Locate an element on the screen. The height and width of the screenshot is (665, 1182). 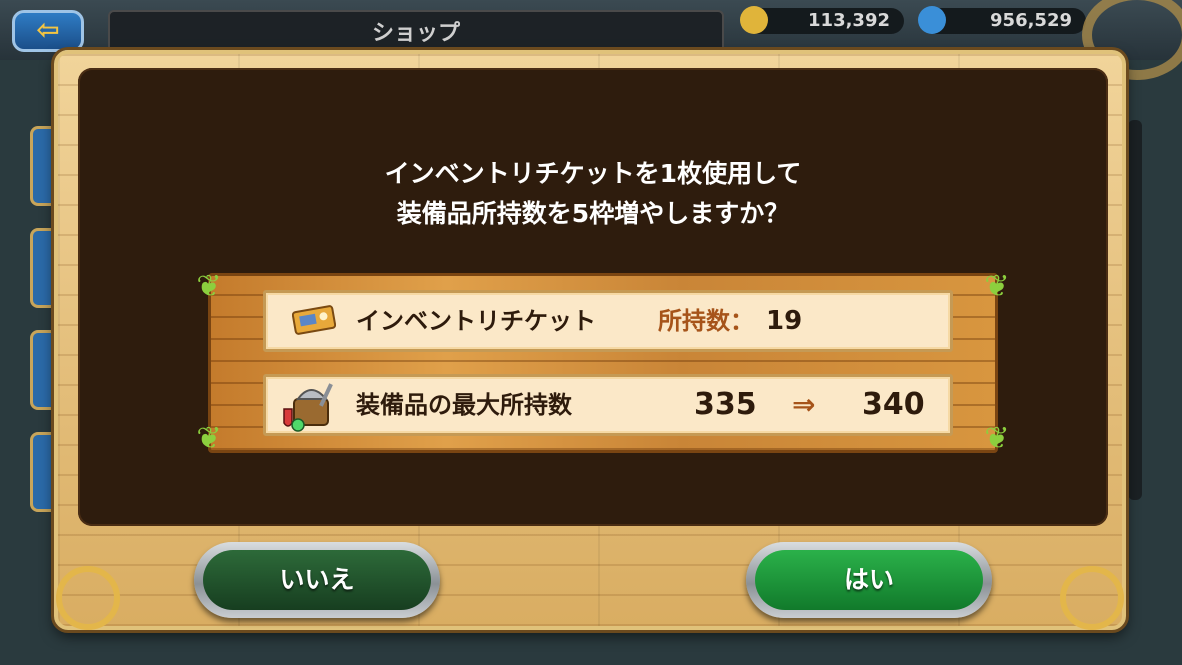
message-line-2: 装備品所持数を5枠増やしますか？ is located at coordinates (593, 213).